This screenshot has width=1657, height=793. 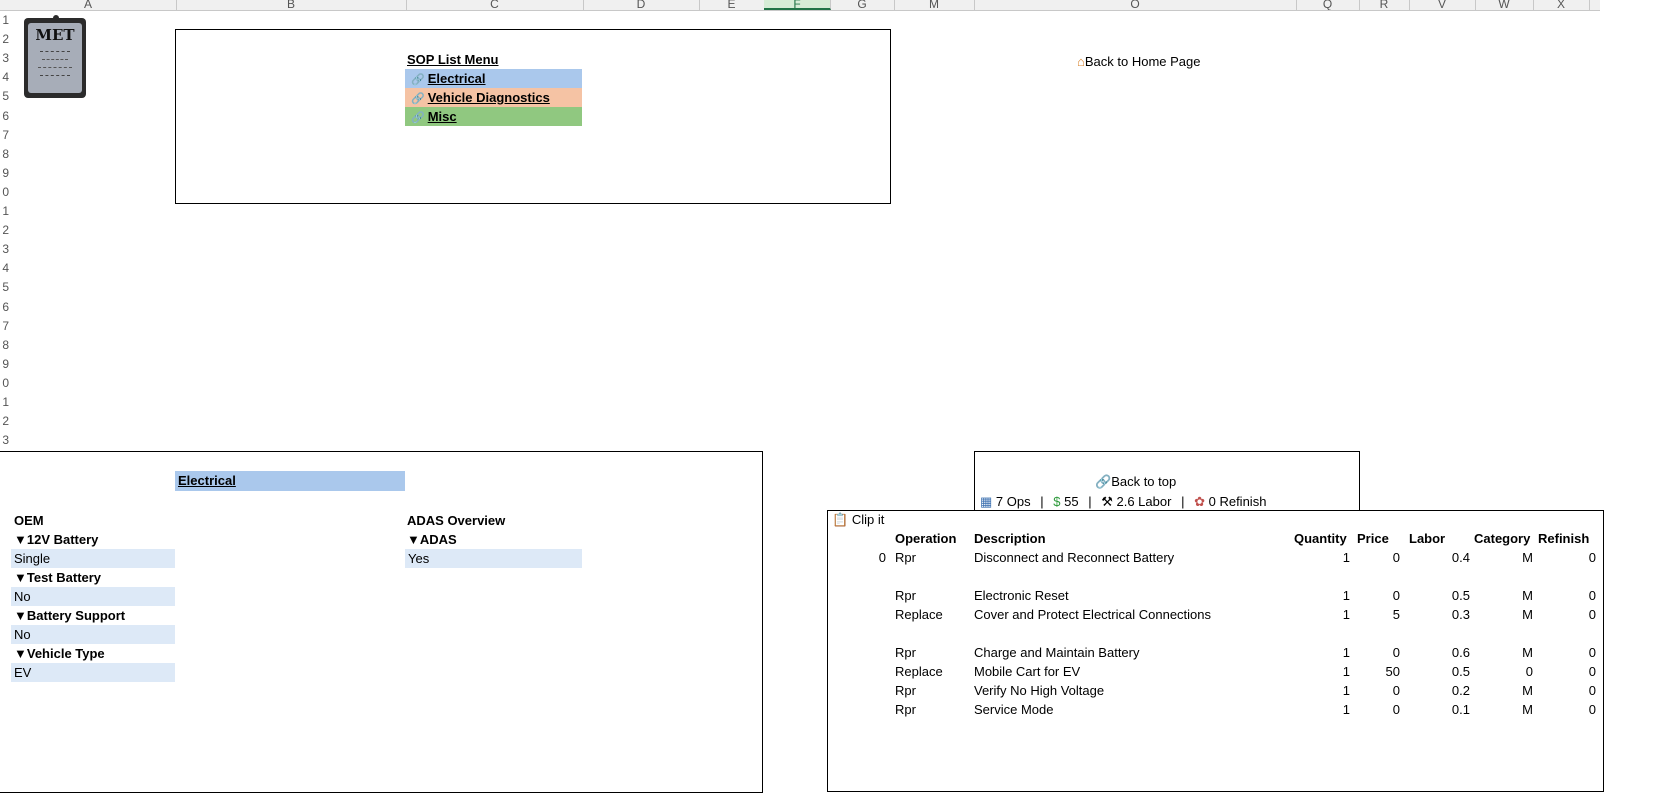 I want to click on house-icon: ⌂, so click(x=1081, y=61).